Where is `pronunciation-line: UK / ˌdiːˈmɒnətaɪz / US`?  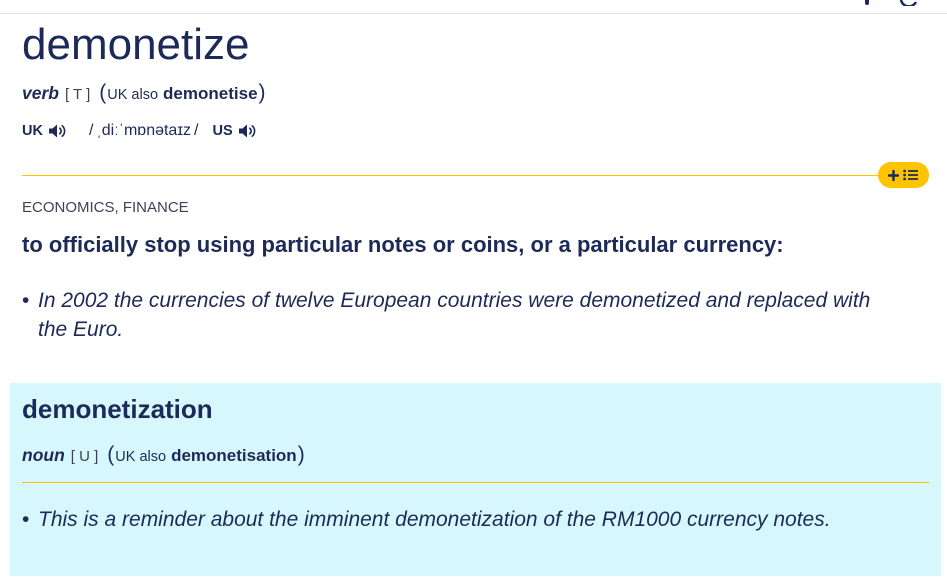 pronunciation-line: UK / ˌdiːˈmɒnətaɪz / US is located at coordinates (140, 131).